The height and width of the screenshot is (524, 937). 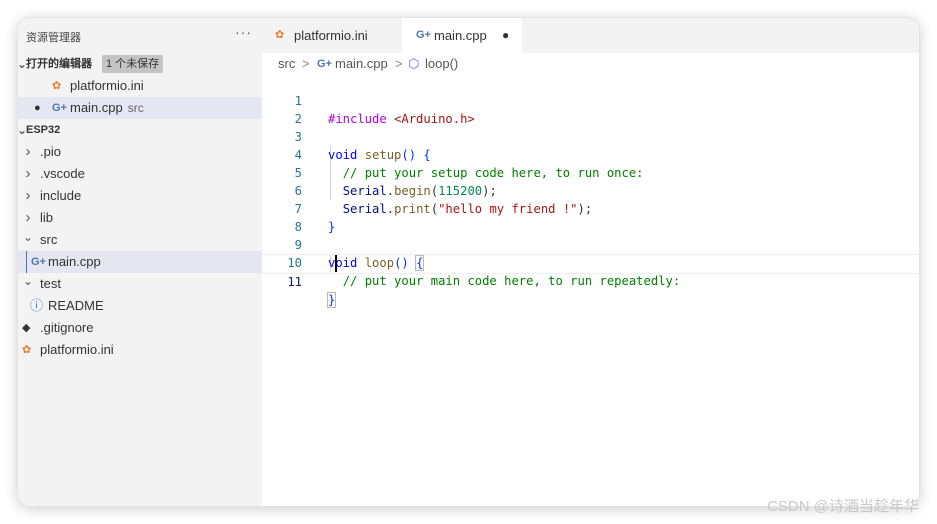 I want to click on workspace-label: ESP32, so click(x=43, y=130).